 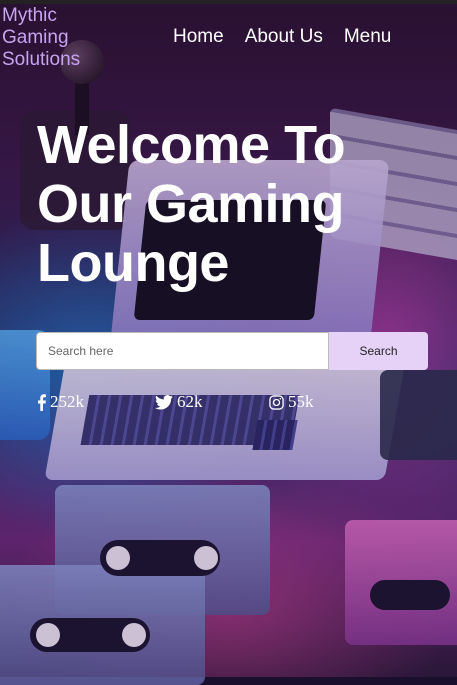 I want to click on brand-logo-text: Mythic Gaming Solutions, so click(x=41, y=38).